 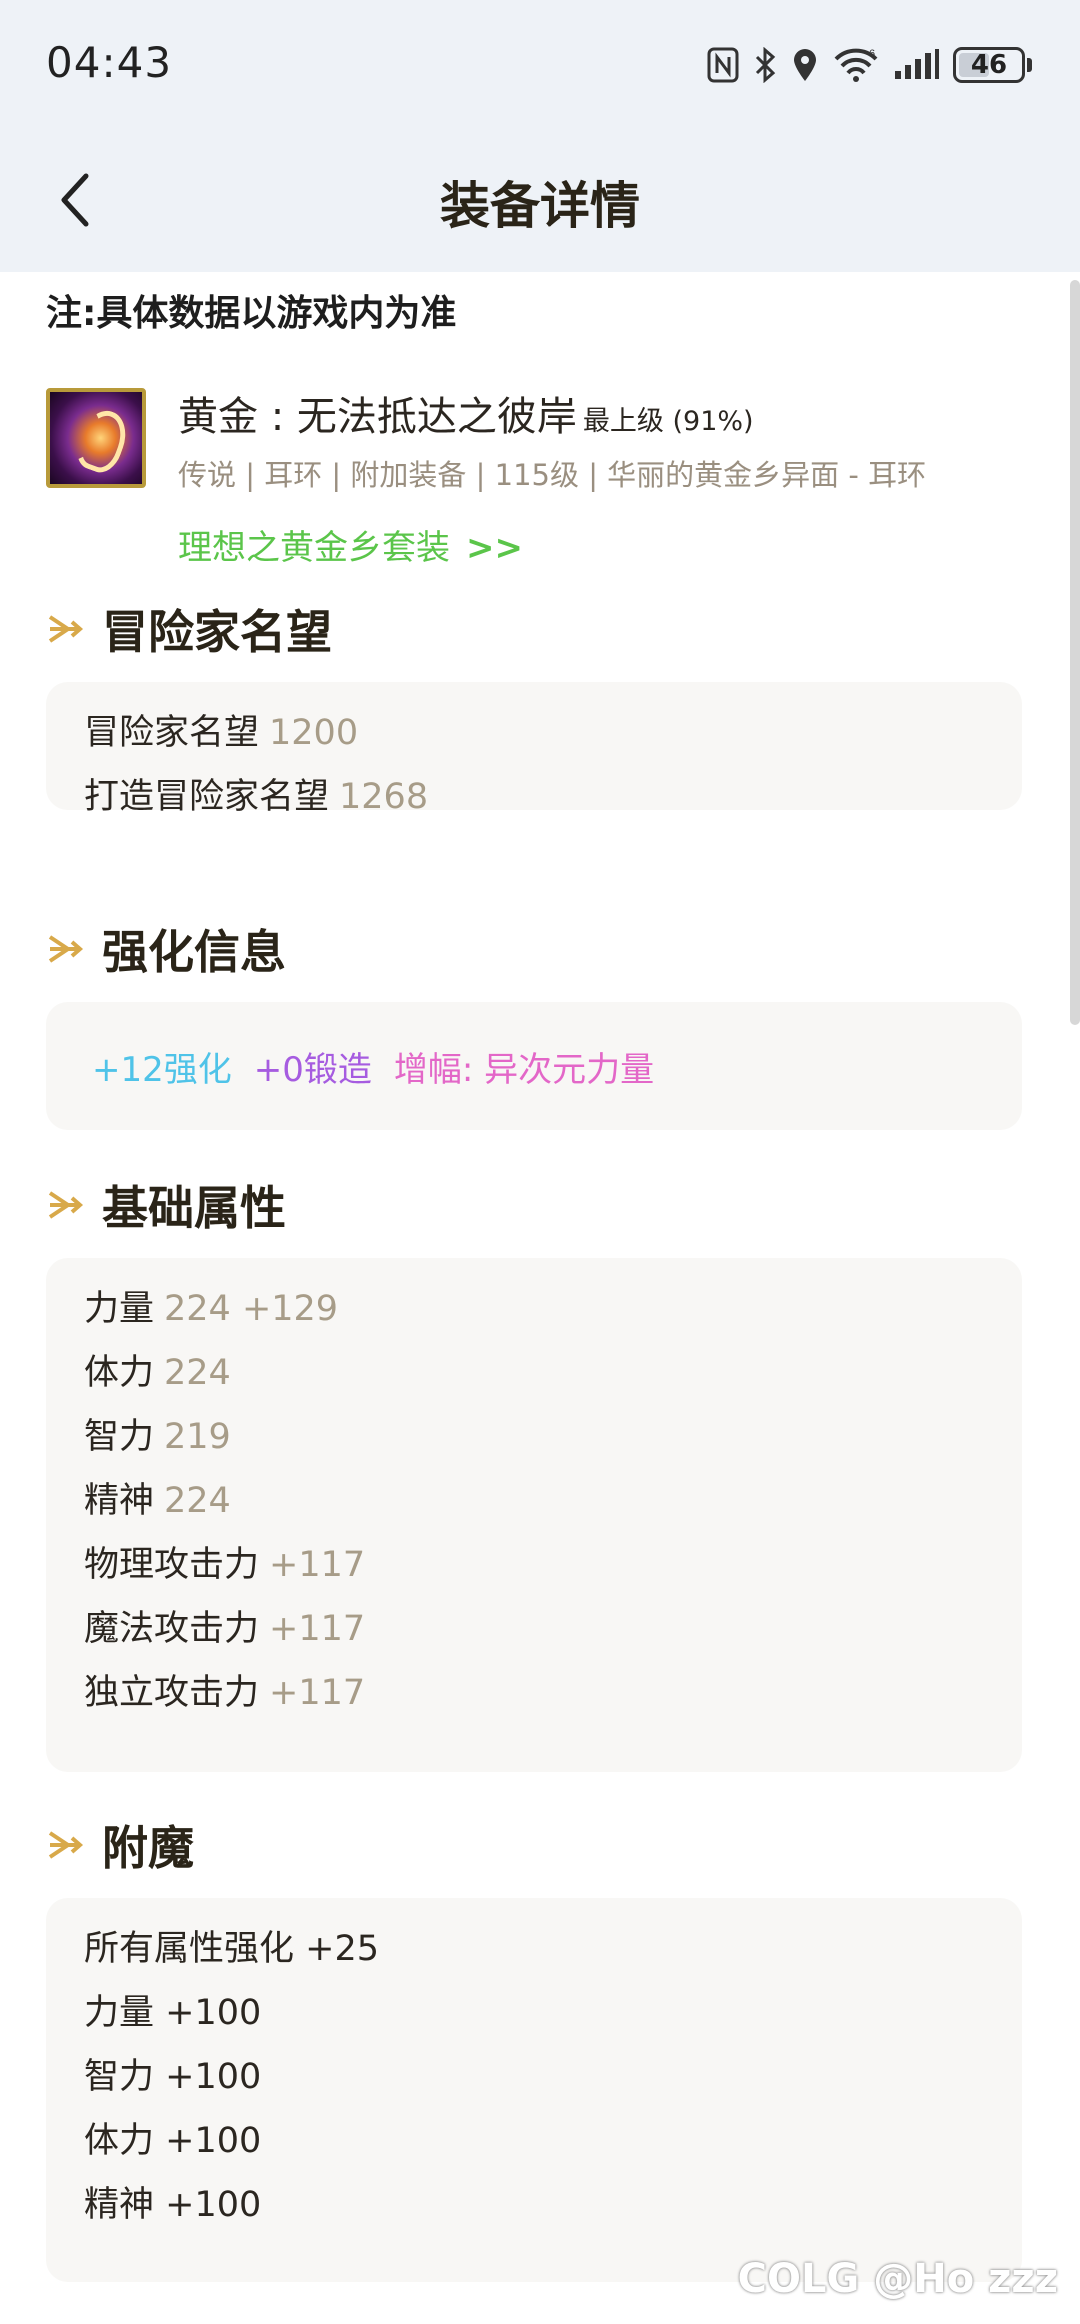 What do you see at coordinates (148, 1848) in the screenshot?
I see `section-title-text: 附魔` at bounding box center [148, 1848].